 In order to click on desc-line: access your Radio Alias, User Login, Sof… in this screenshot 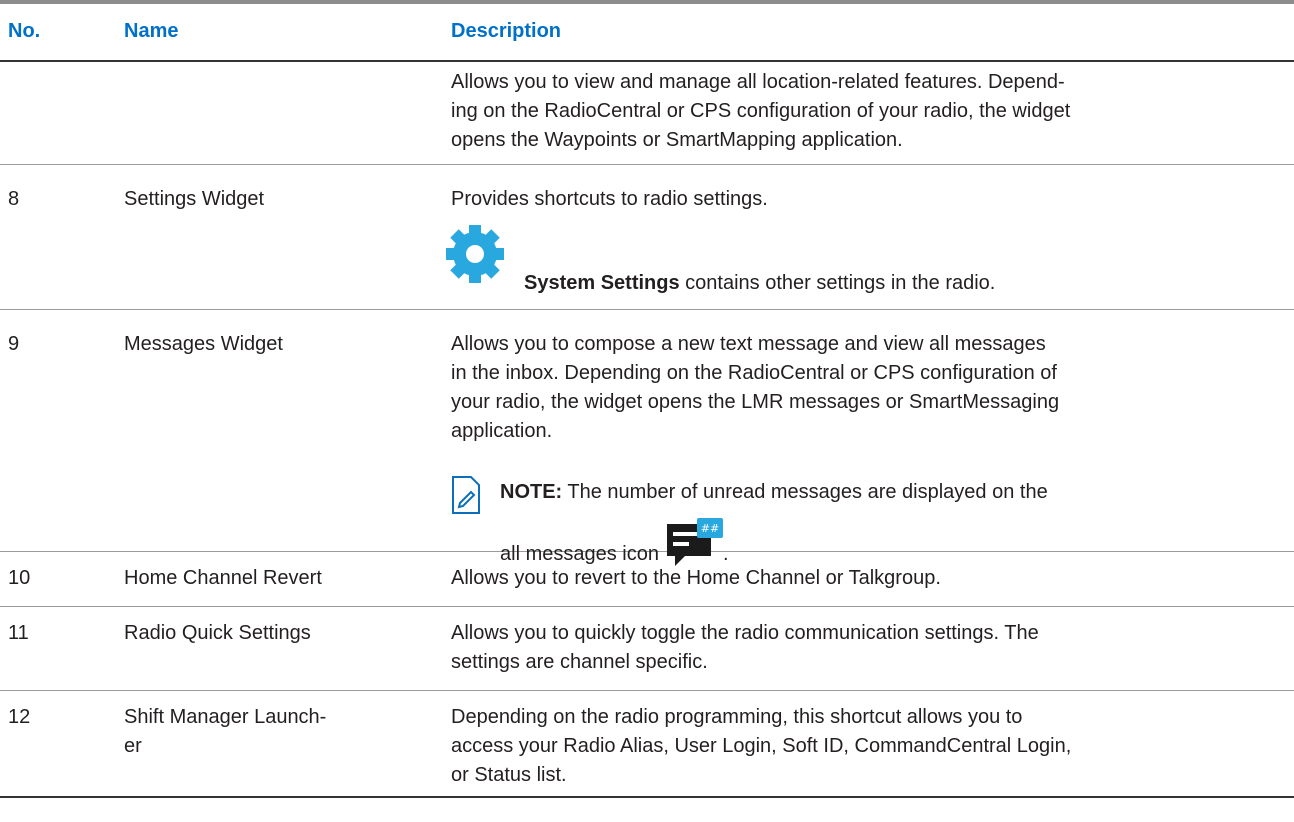, I will do `click(761, 746)`.